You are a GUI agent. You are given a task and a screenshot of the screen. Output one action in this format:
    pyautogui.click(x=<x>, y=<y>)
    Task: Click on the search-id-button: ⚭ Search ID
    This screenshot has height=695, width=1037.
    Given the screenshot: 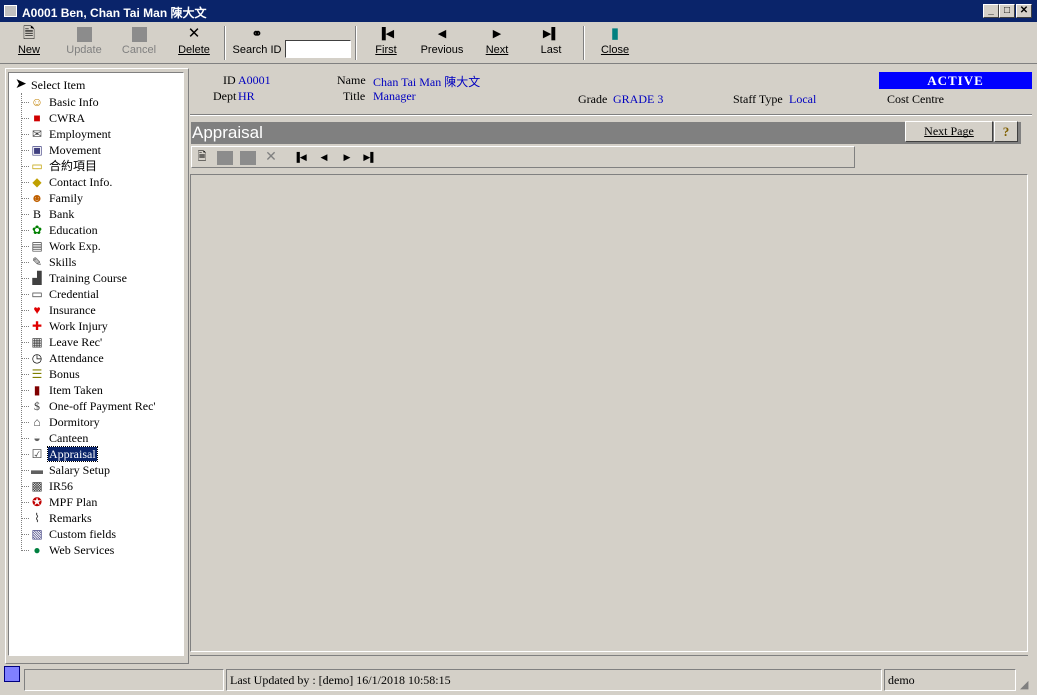 What is the action you would take?
    pyautogui.click(x=257, y=43)
    